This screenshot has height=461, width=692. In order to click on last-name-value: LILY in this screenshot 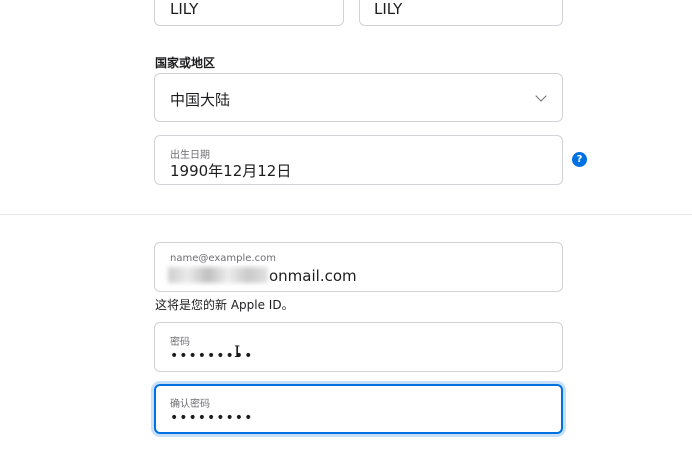, I will do `click(388, 9)`.